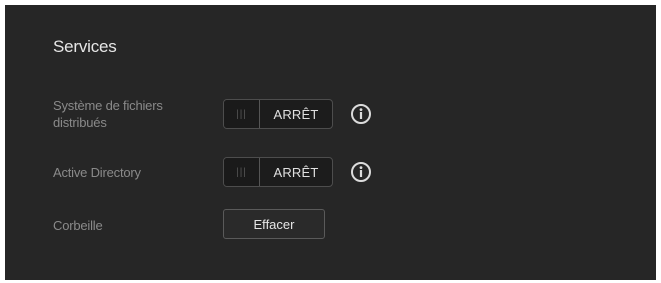 The image size is (661, 283). What do you see at coordinates (85, 46) in the screenshot?
I see `section-title: Services` at bounding box center [85, 46].